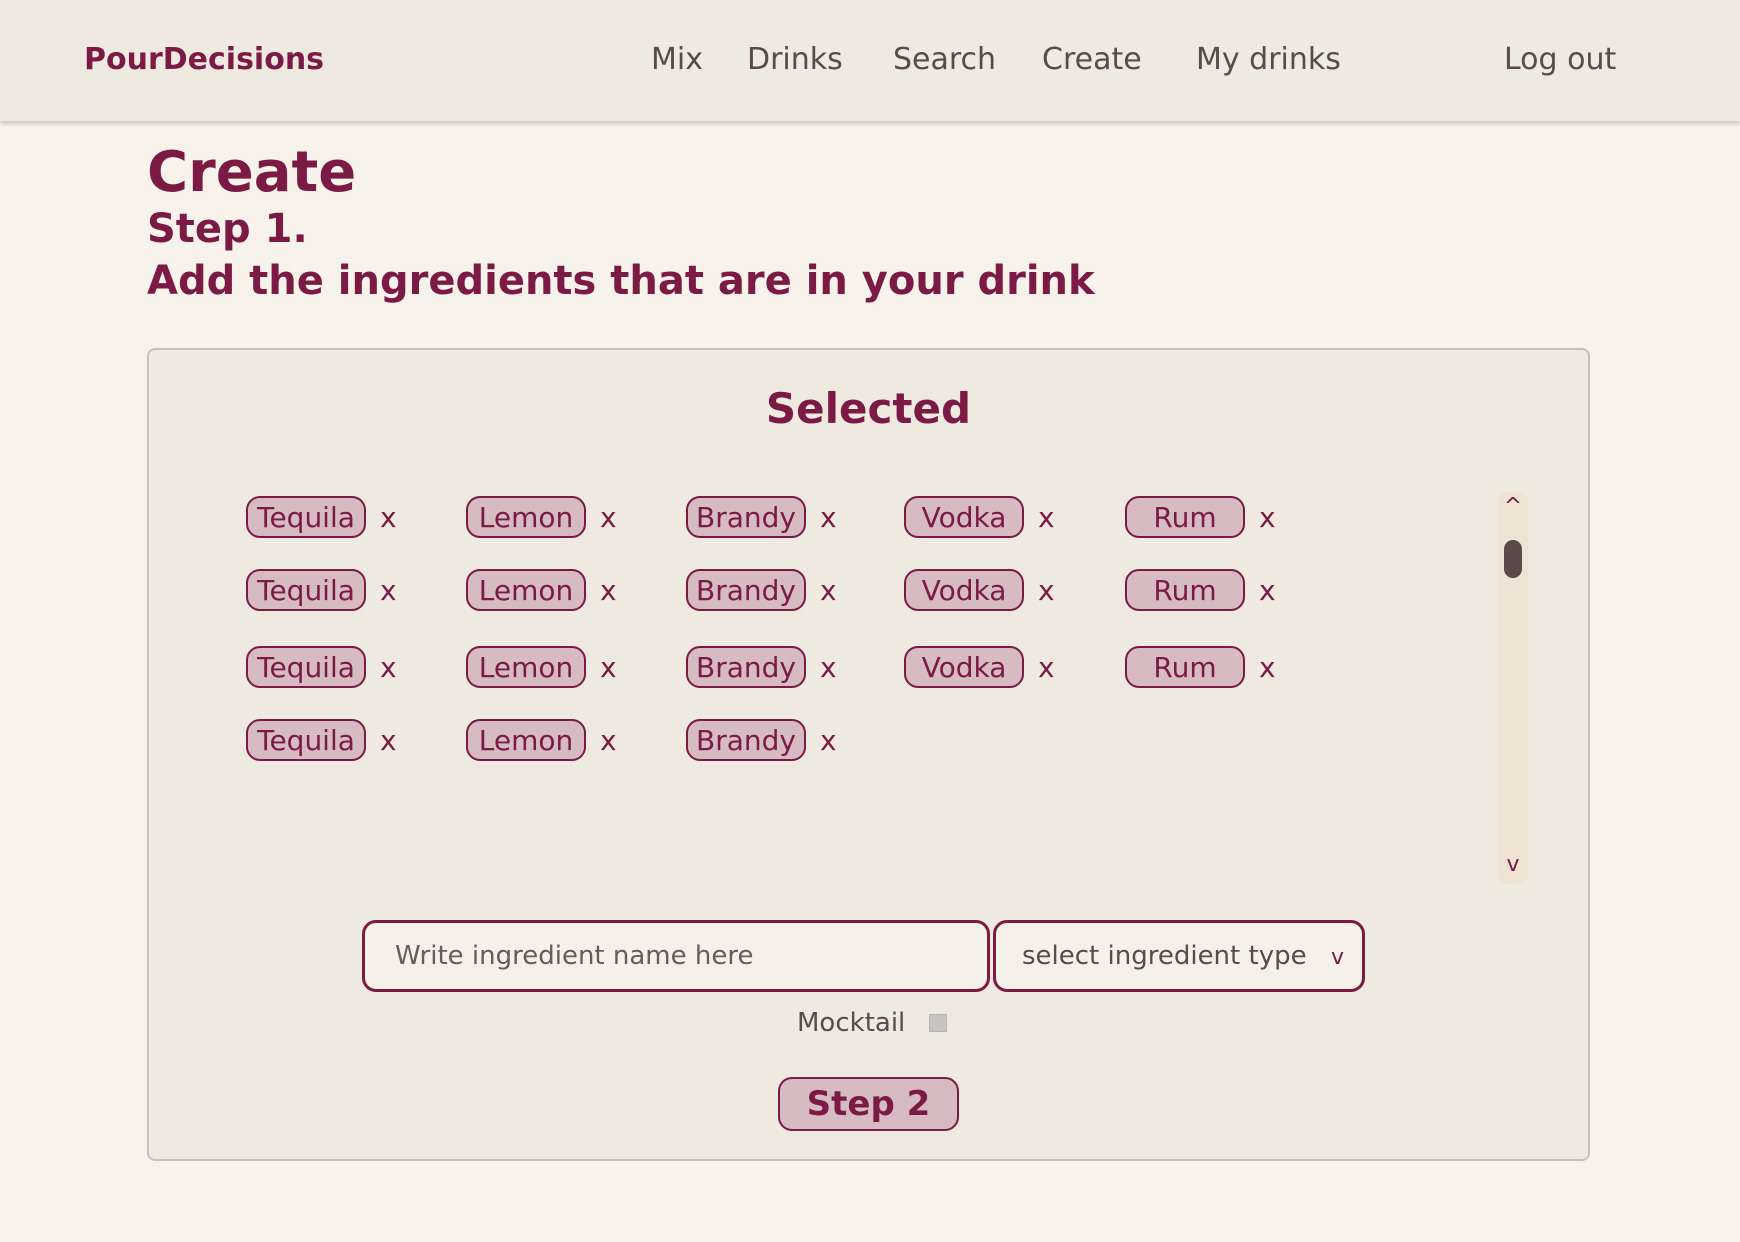  What do you see at coordinates (944, 59) in the screenshot?
I see `nav-link-search: Search` at bounding box center [944, 59].